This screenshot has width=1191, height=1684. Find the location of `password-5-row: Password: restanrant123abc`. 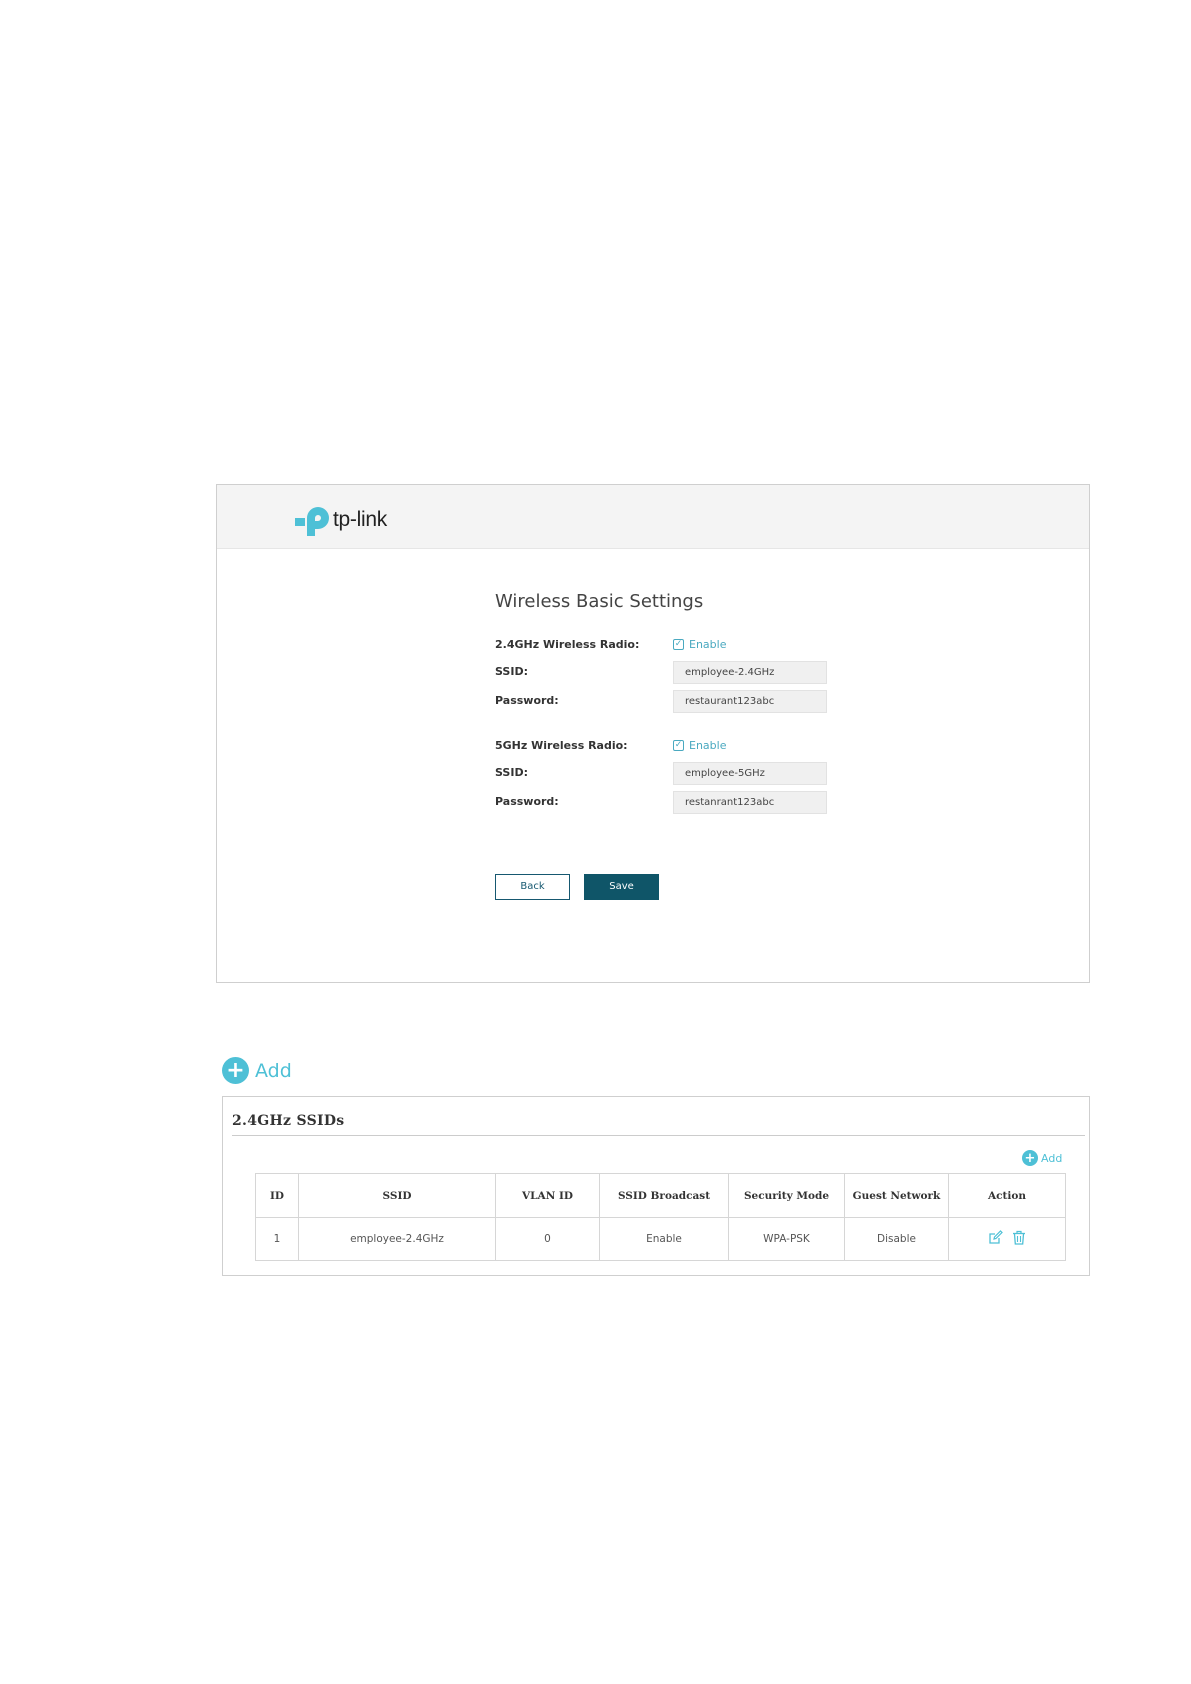

password-5-row: Password: restanrant123abc is located at coordinates (675, 803).